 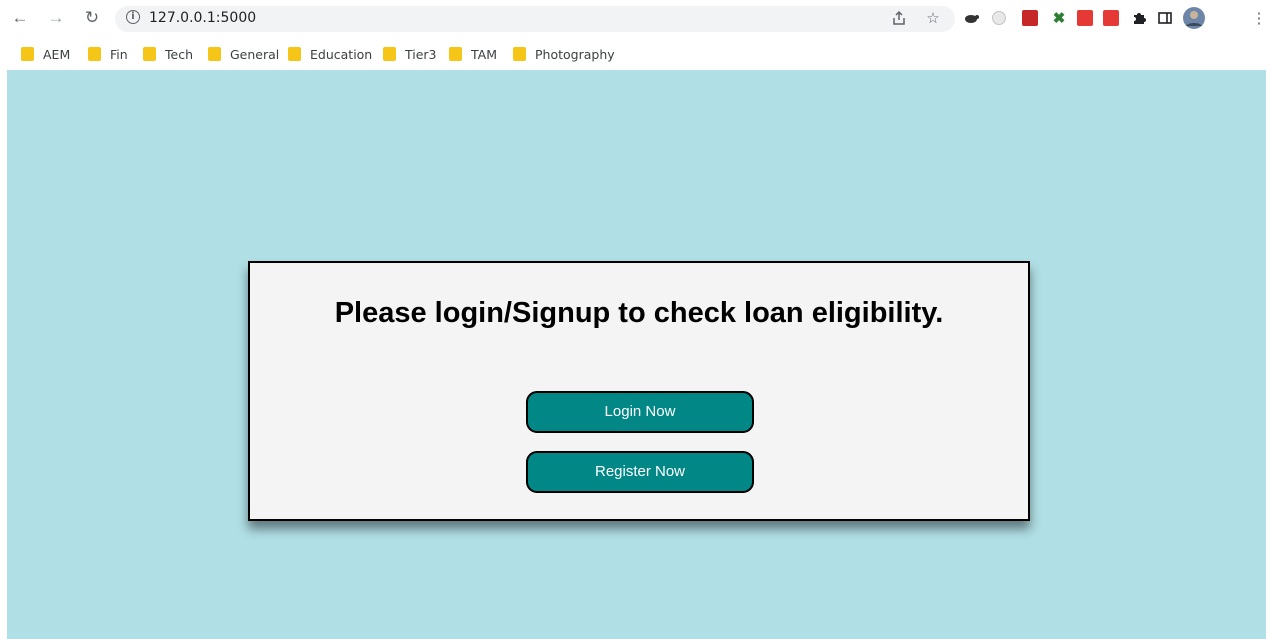 I want to click on bookmark-label: General, so click(x=255, y=54).